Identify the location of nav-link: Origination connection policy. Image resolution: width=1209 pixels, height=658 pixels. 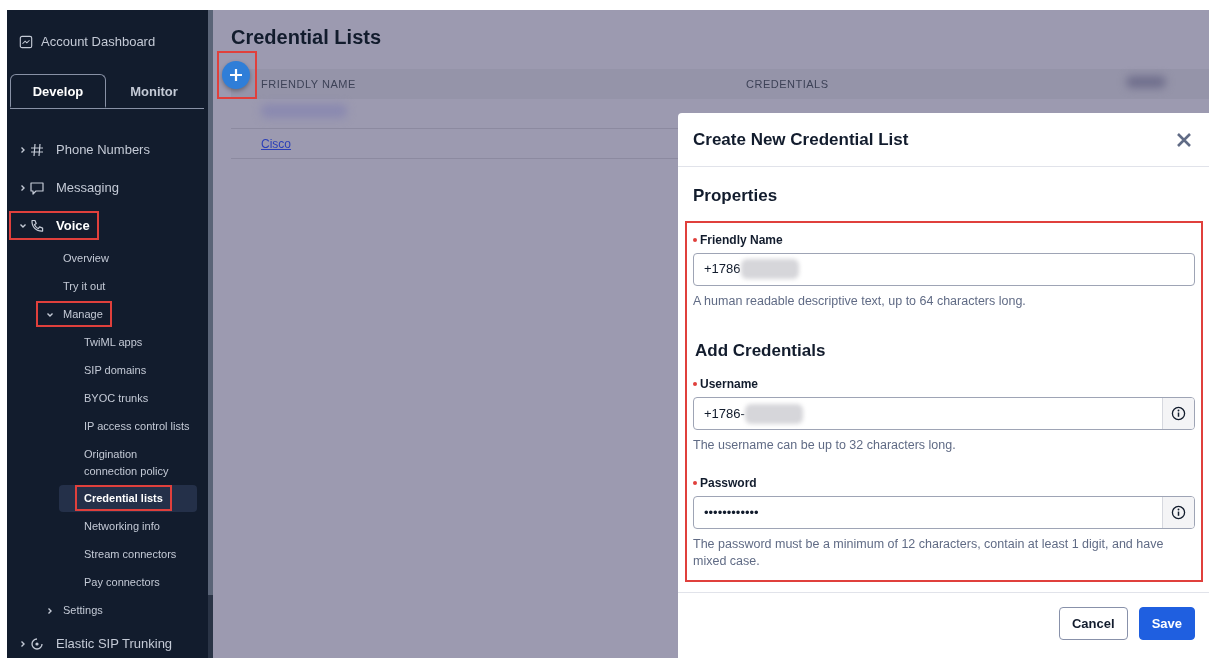
(137, 462).